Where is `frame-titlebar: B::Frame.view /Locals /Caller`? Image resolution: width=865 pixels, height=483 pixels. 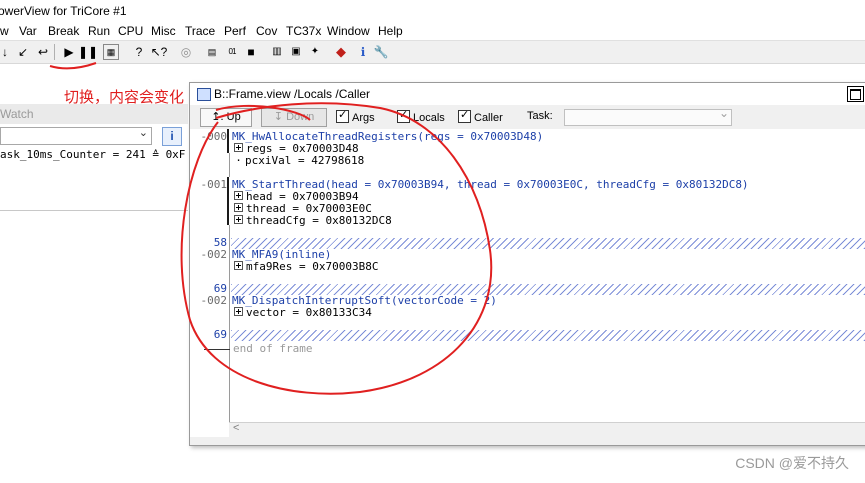 frame-titlebar: B::Frame.view /Locals /Caller is located at coordinates (527, 94).